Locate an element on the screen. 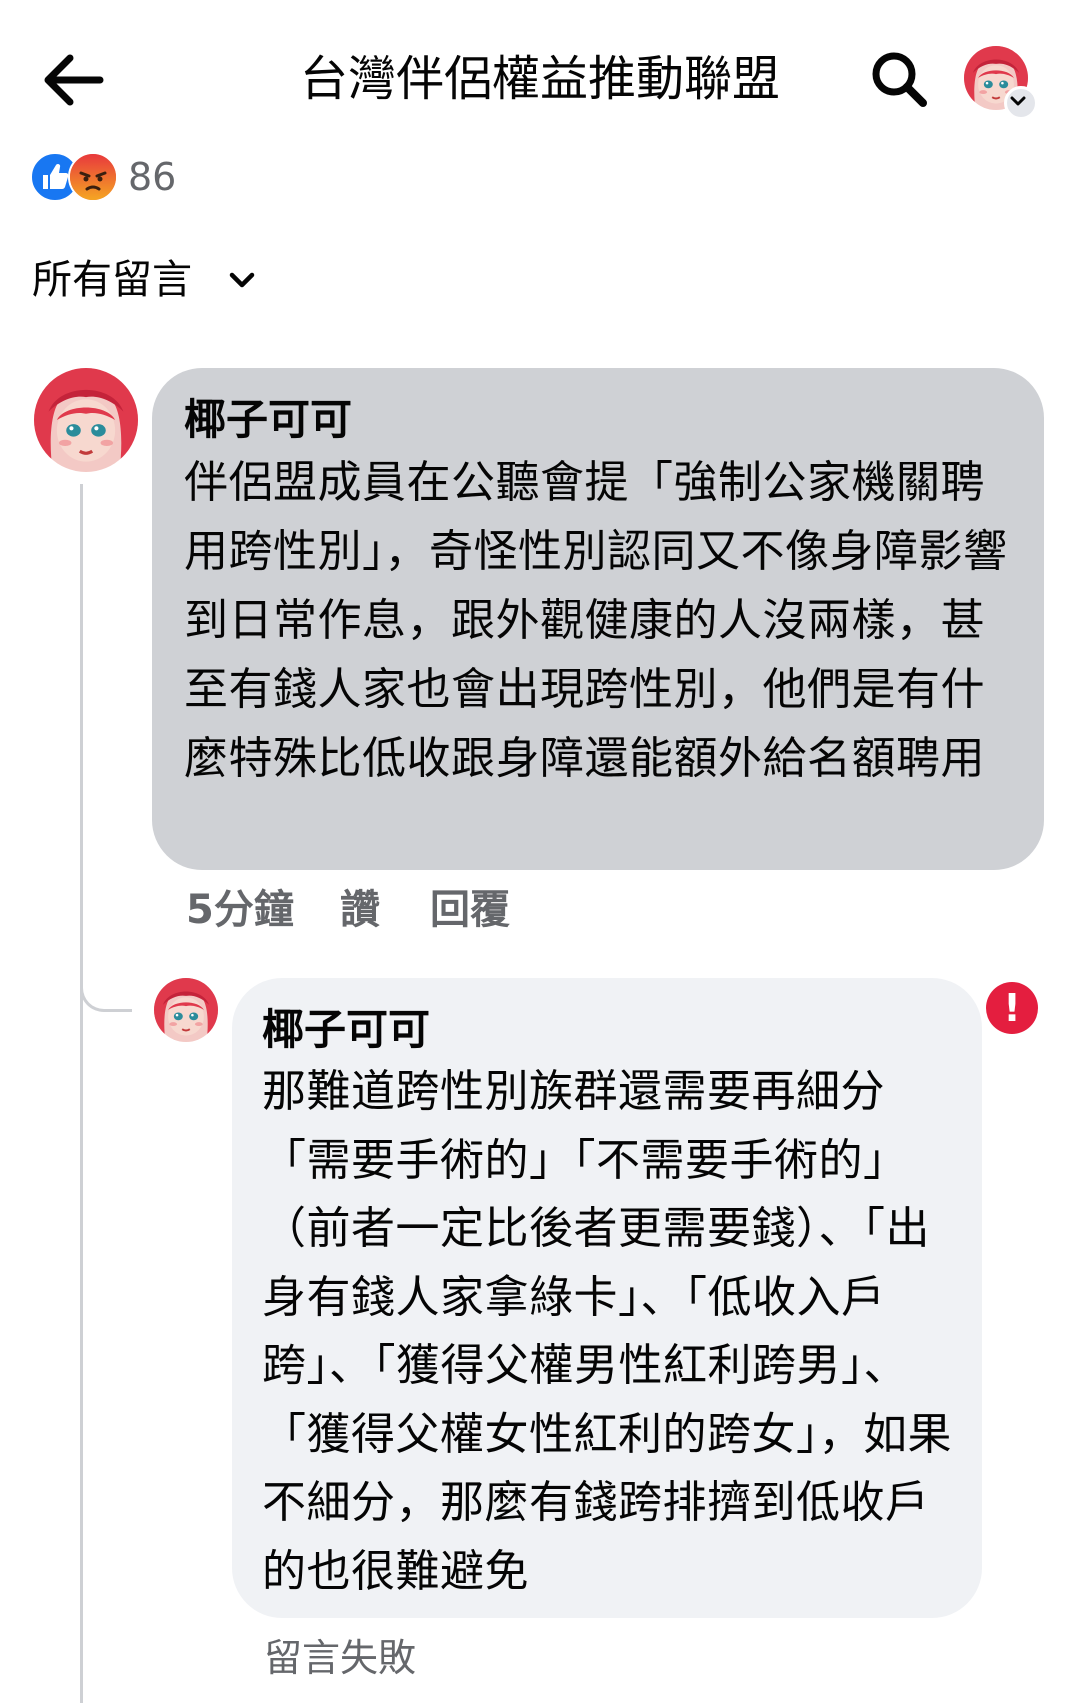  arrow-left-icon is located at coordinates (74, 80).